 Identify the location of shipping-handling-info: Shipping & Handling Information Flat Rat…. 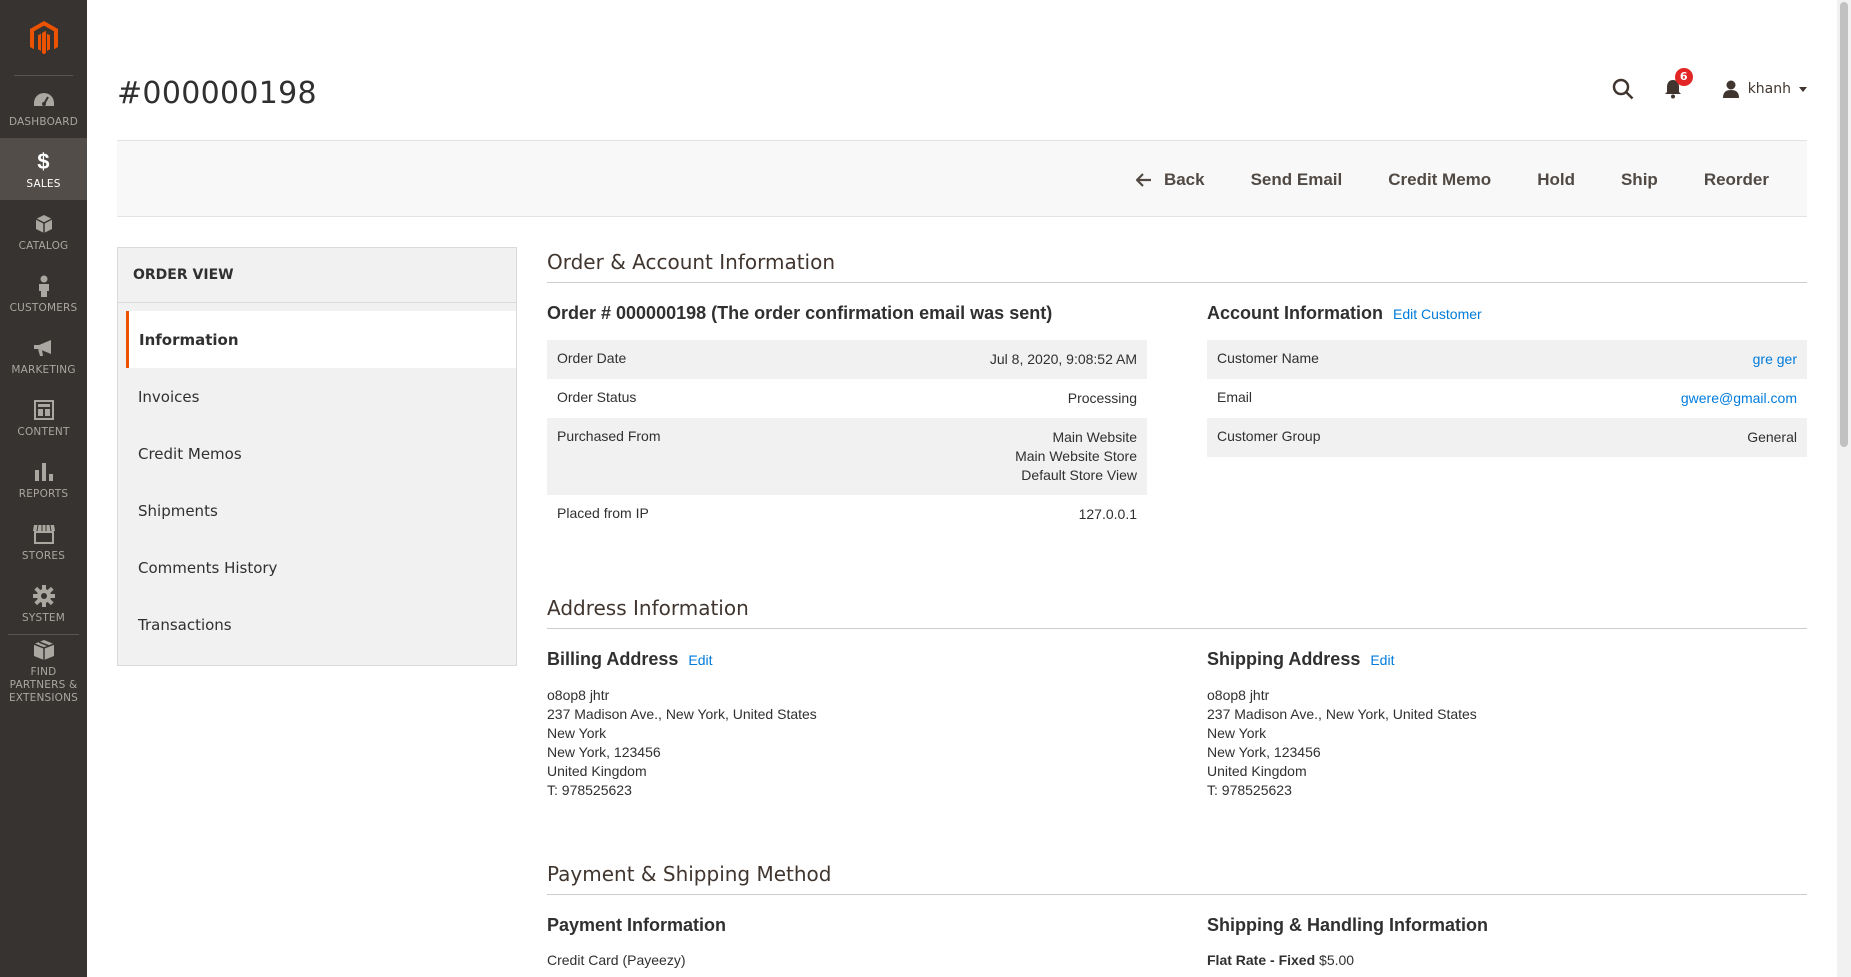
(1507, 931).